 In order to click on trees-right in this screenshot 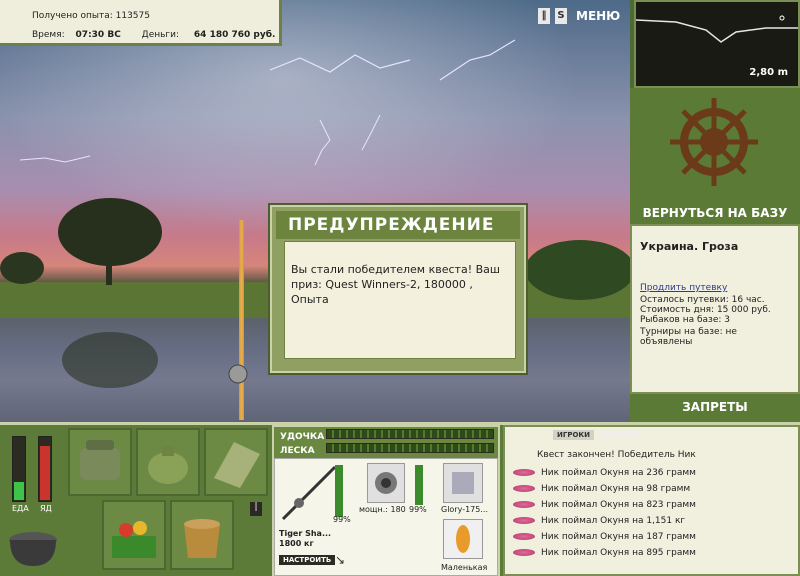, I will do `click(577, 270)`.